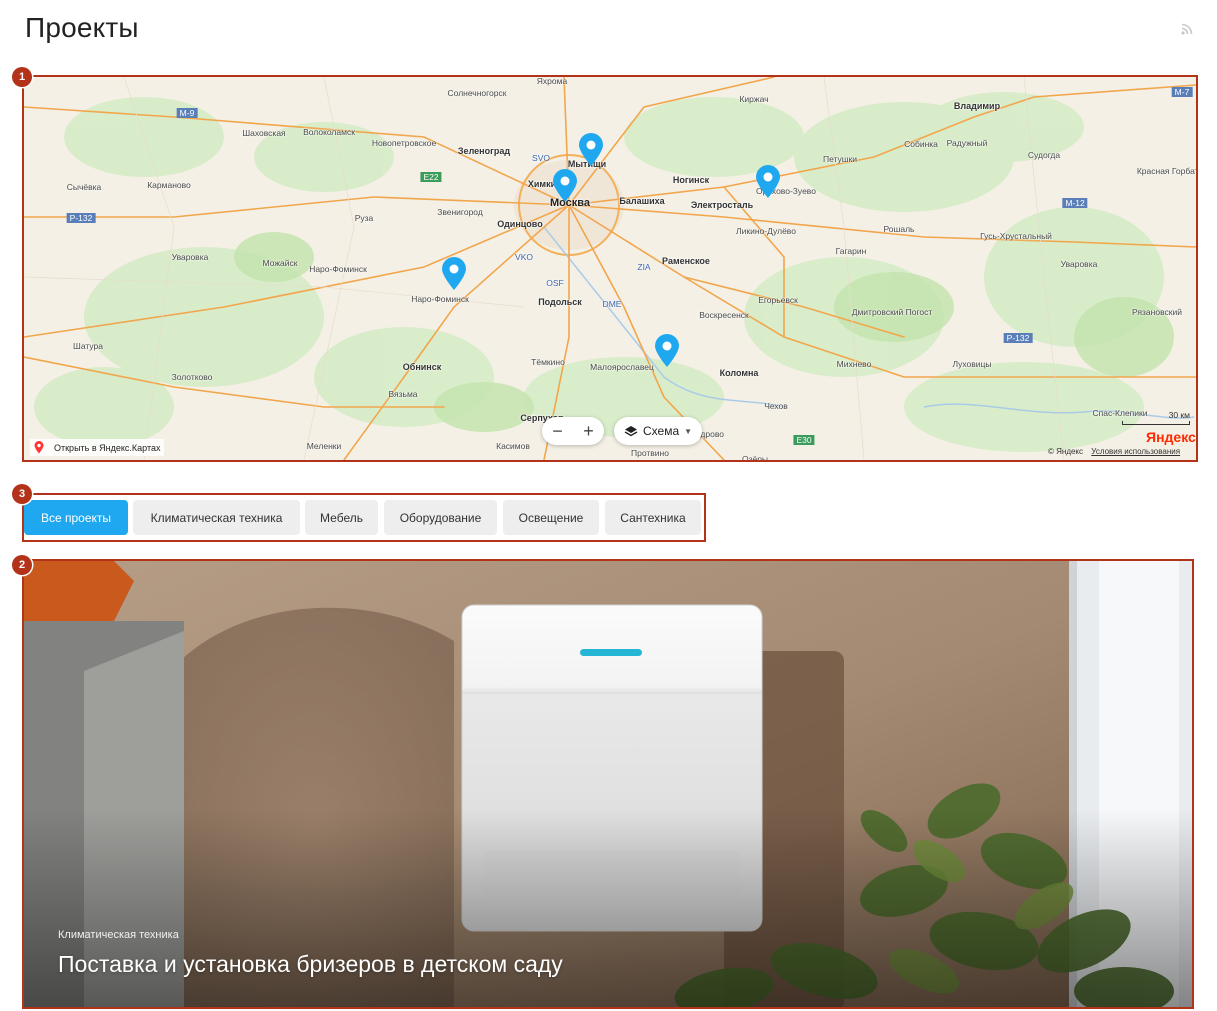  I want to click on zoom-out-button: −, so click(557, 431).